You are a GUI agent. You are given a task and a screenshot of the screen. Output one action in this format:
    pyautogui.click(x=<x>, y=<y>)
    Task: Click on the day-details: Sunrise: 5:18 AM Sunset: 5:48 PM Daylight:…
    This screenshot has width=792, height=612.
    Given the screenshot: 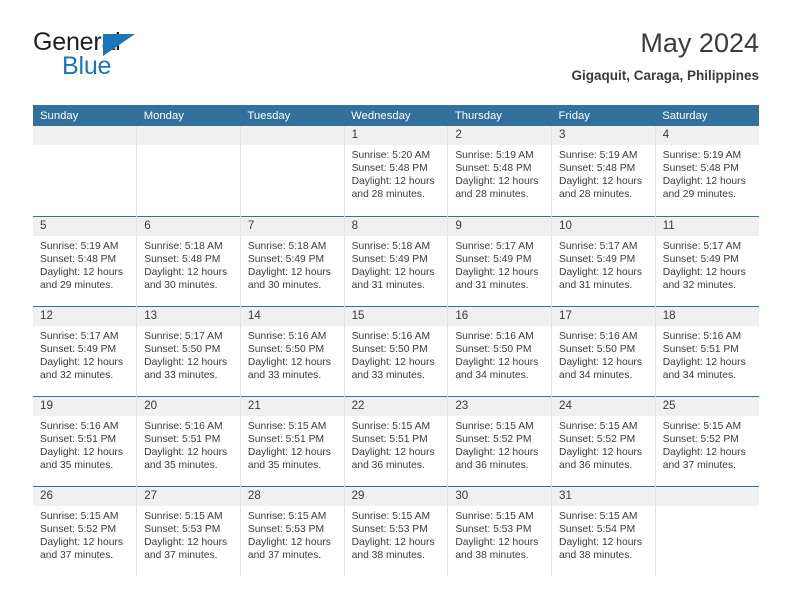 What is the action you would take?
    pyautogui.click(x=188, y=264)
    